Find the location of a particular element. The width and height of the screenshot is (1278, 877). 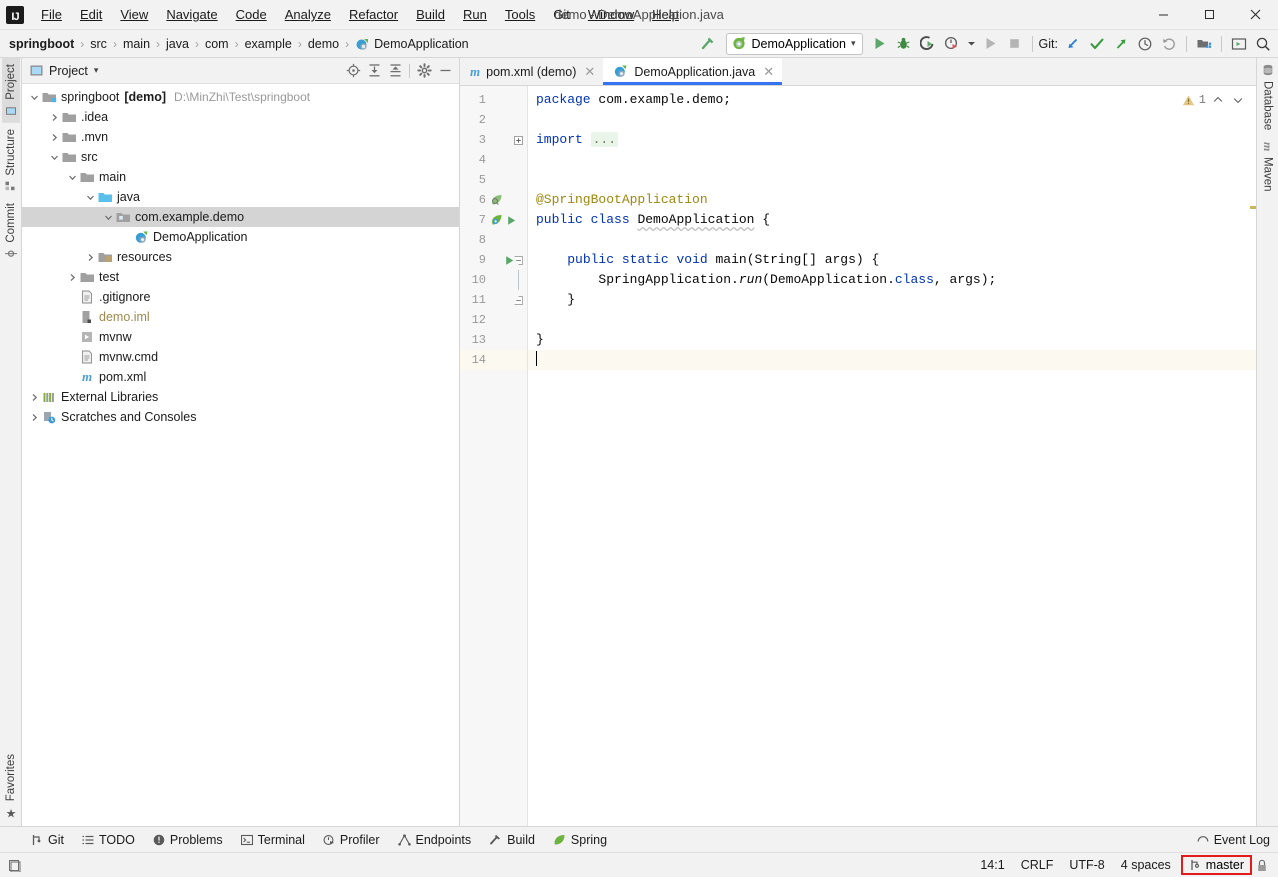

breadcrumb-demo: demo is located at coordinates (323, 44).